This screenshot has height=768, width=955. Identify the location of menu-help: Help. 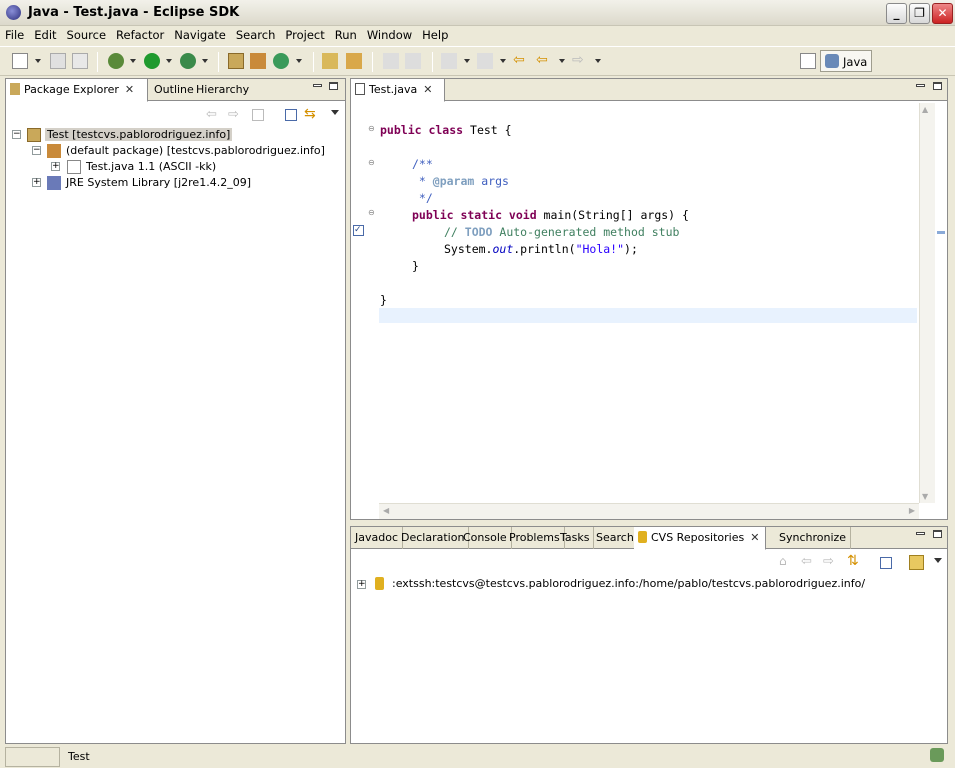
(435, 34).